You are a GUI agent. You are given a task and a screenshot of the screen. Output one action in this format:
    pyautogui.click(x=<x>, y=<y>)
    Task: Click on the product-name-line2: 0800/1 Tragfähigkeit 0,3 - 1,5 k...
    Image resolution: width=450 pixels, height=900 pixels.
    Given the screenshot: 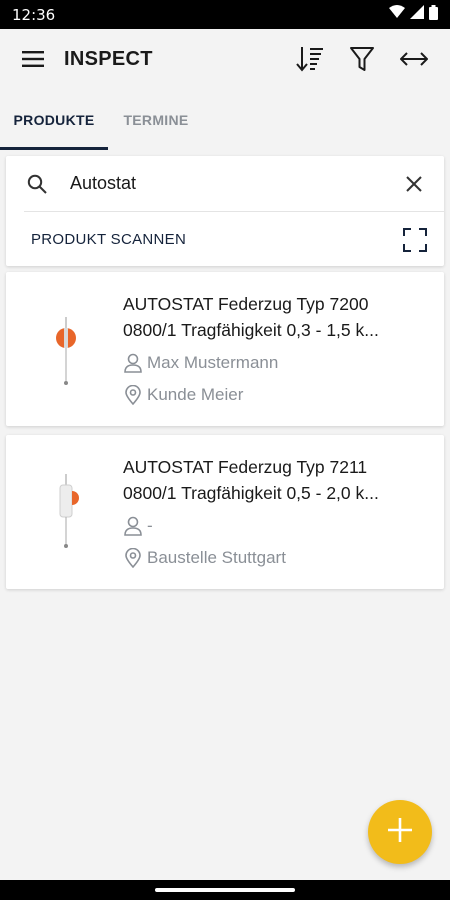 What is the action you would take?
    pyautogui.click(x=251, y=330)
    